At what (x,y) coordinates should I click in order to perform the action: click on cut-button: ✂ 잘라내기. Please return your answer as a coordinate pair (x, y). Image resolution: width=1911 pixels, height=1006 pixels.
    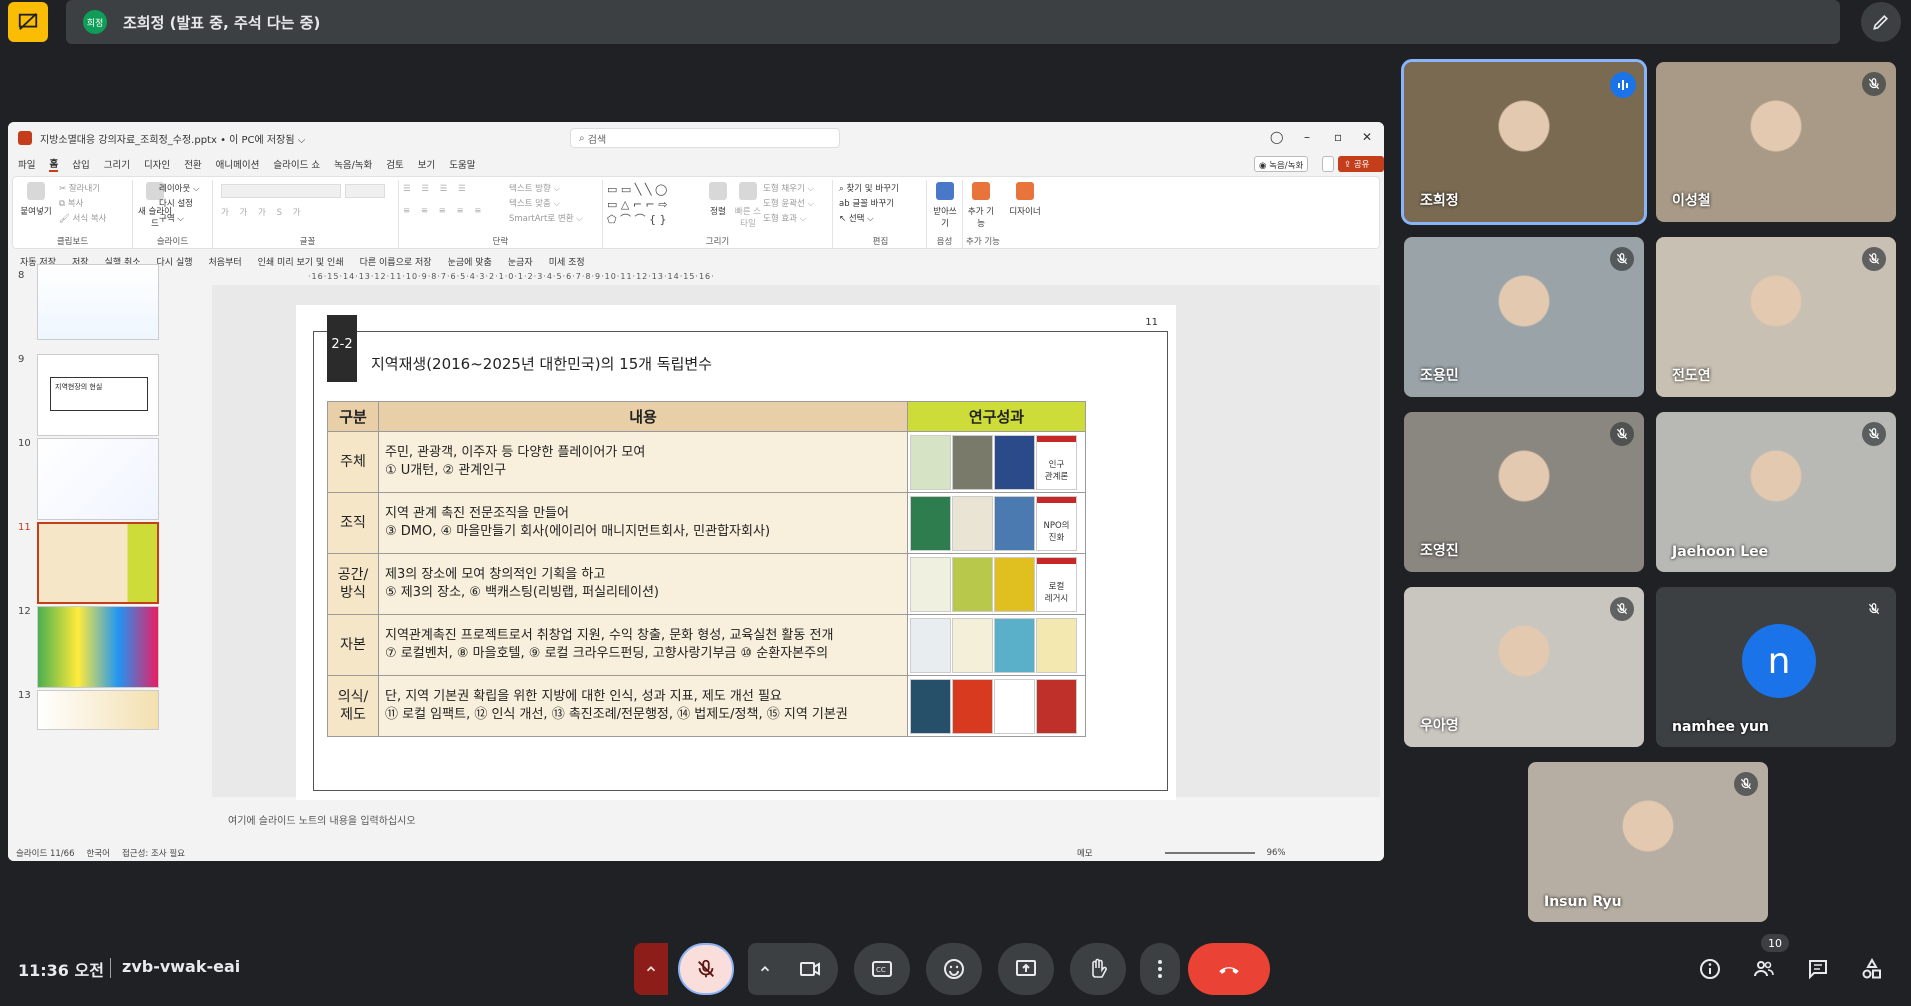
    Looking at the image, I should click on (79, 188).